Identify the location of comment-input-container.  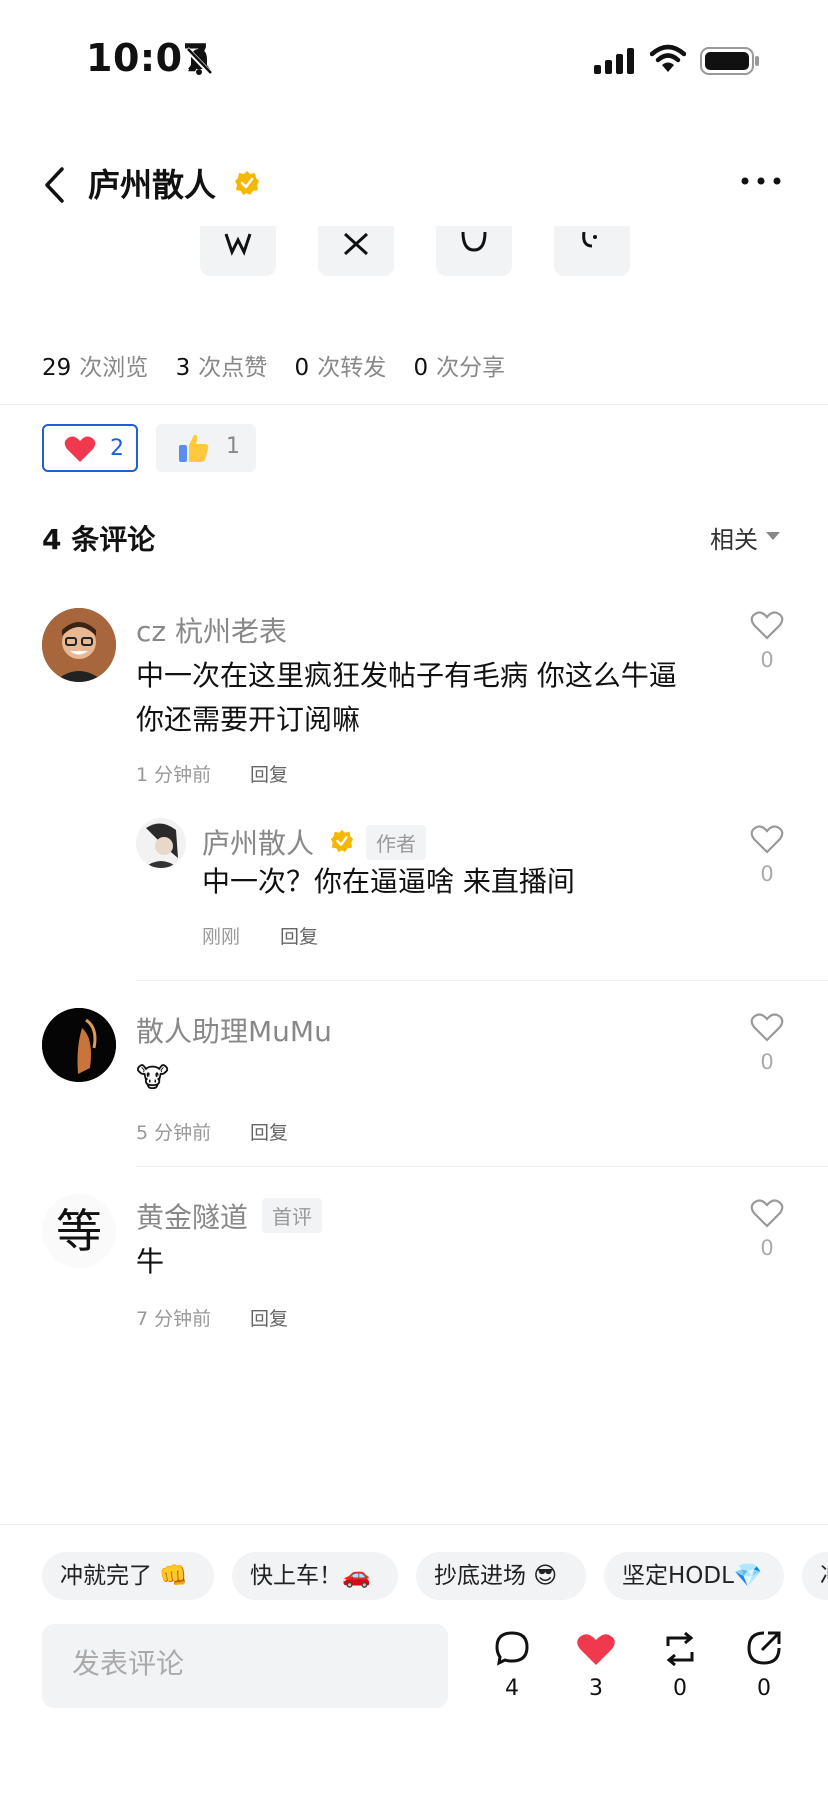
(245, 1666).